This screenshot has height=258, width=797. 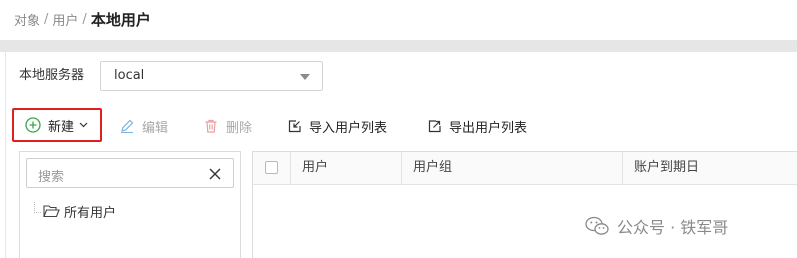 What do you see at coordinates (434, 126) in the screenshot?
I see `export-icon` at bounding box center [434, 126].